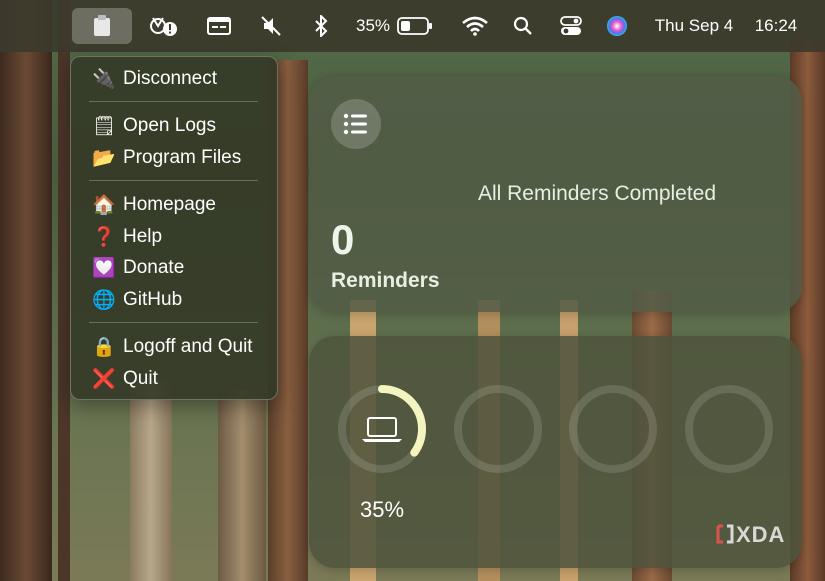 This screenshot has width=825, height=581. I want to click on laptop-icon, so click(382, 429).